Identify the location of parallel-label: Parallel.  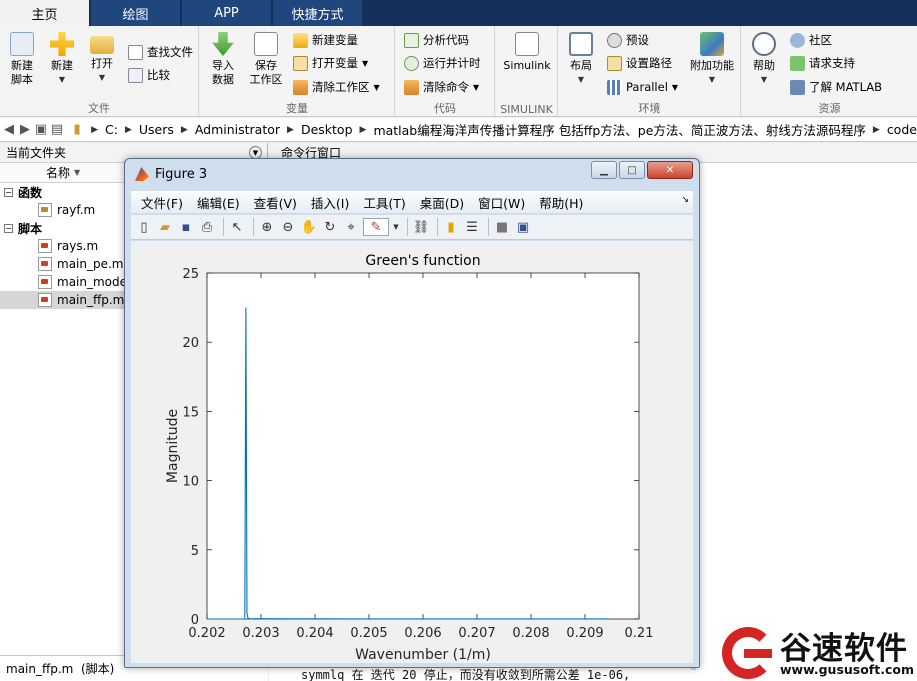
(647, 87).